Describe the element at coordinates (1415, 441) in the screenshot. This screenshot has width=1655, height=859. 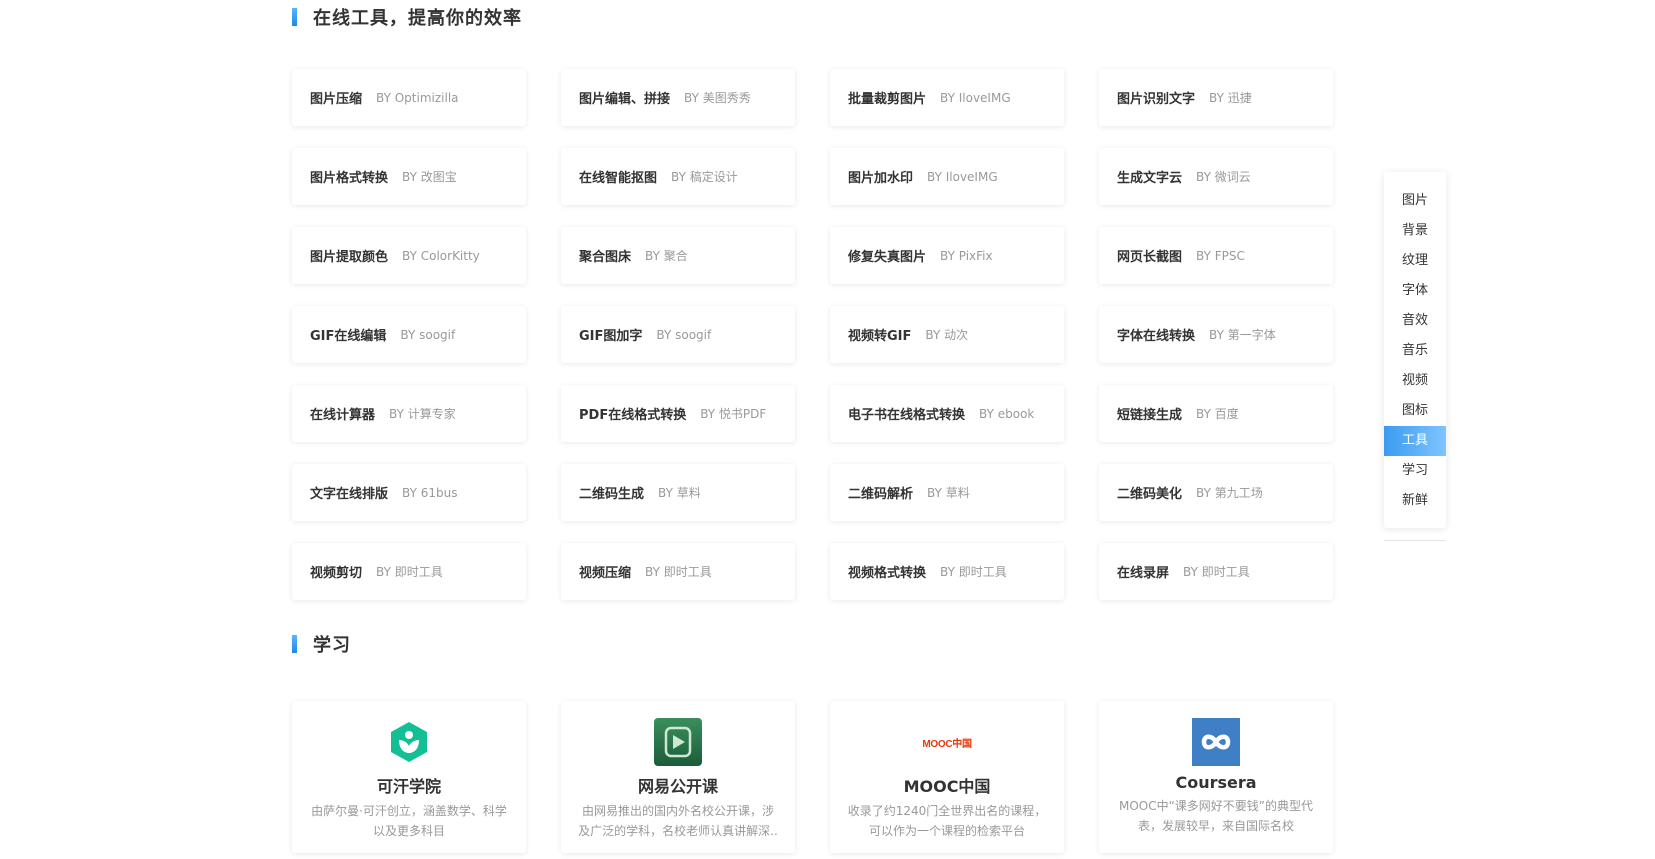
I see `side-nav-item: 工具` at that location.